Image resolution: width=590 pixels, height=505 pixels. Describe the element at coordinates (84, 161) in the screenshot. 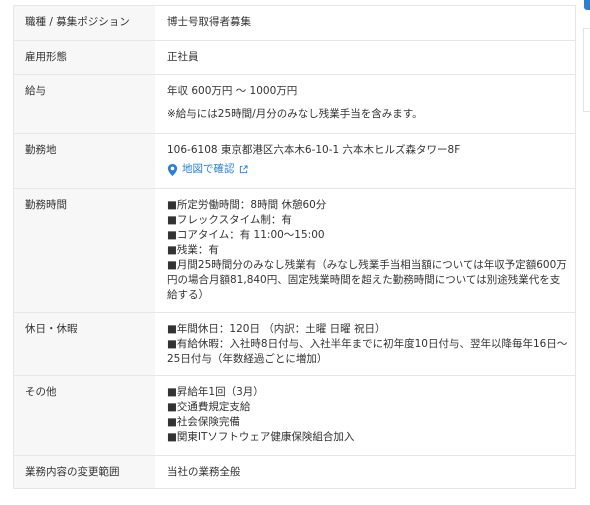

I see `row-label: 勤務地` at that location.